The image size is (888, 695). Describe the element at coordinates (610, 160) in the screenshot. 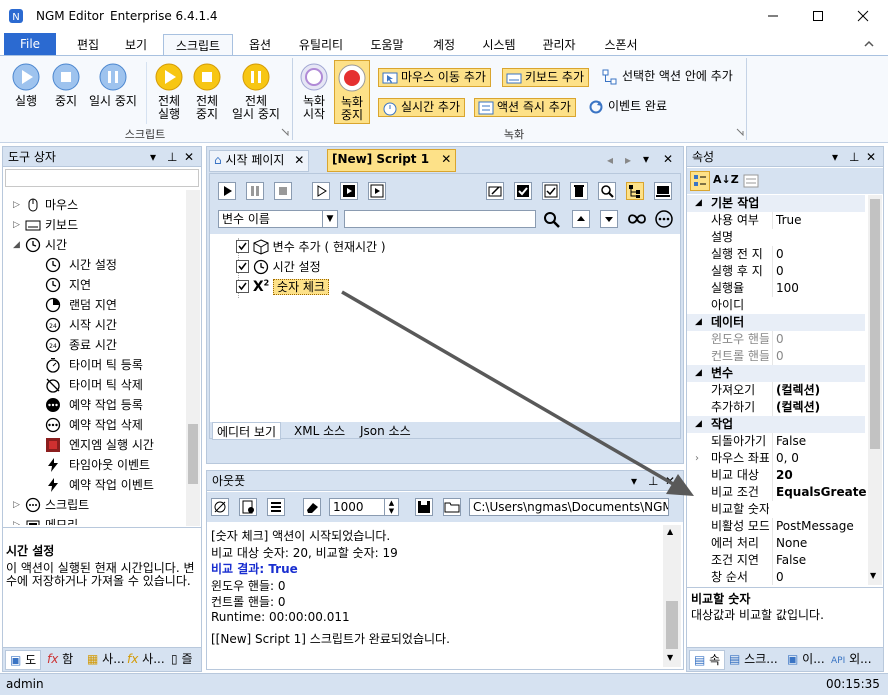

I see `tab-scroll-left-icon: ◂` at that location.